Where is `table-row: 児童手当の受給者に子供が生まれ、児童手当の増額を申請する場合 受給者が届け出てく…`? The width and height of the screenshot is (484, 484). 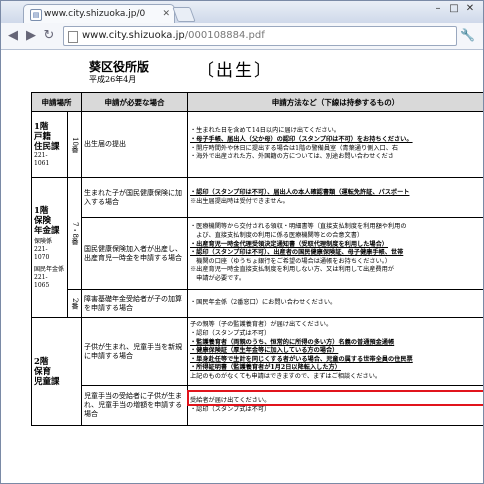
table-row: 児童手当の受給者に子供が生まれ、児童手当の増額を申請する場合 受給者が届け出てく… is located at coordinates (257, 405).